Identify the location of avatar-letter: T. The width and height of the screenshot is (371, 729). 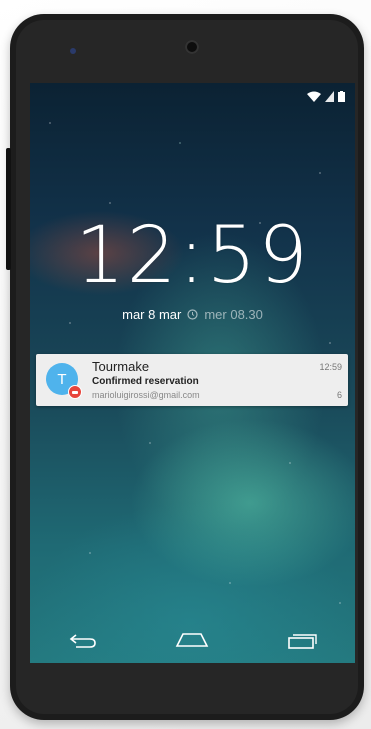
(62, 379).